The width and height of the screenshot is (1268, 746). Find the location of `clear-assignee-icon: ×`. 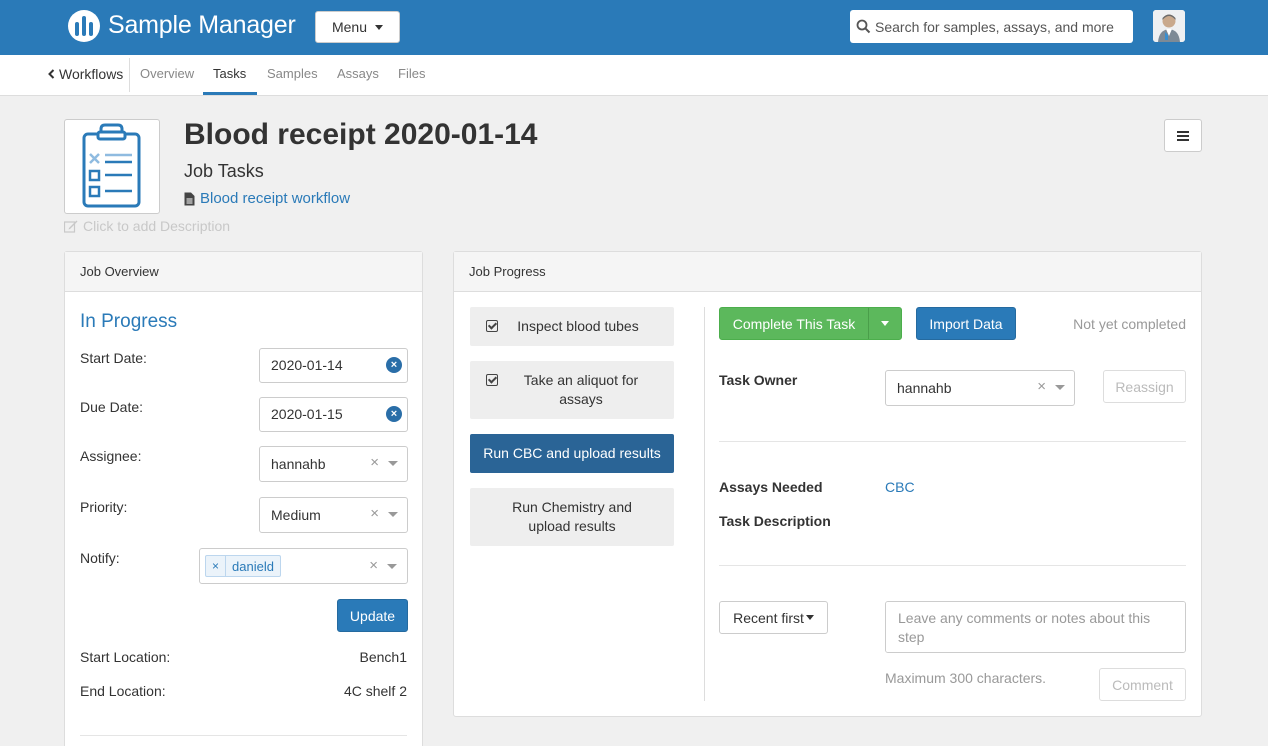

clear-assignee-icon: × is located at coordinates (374, 462).